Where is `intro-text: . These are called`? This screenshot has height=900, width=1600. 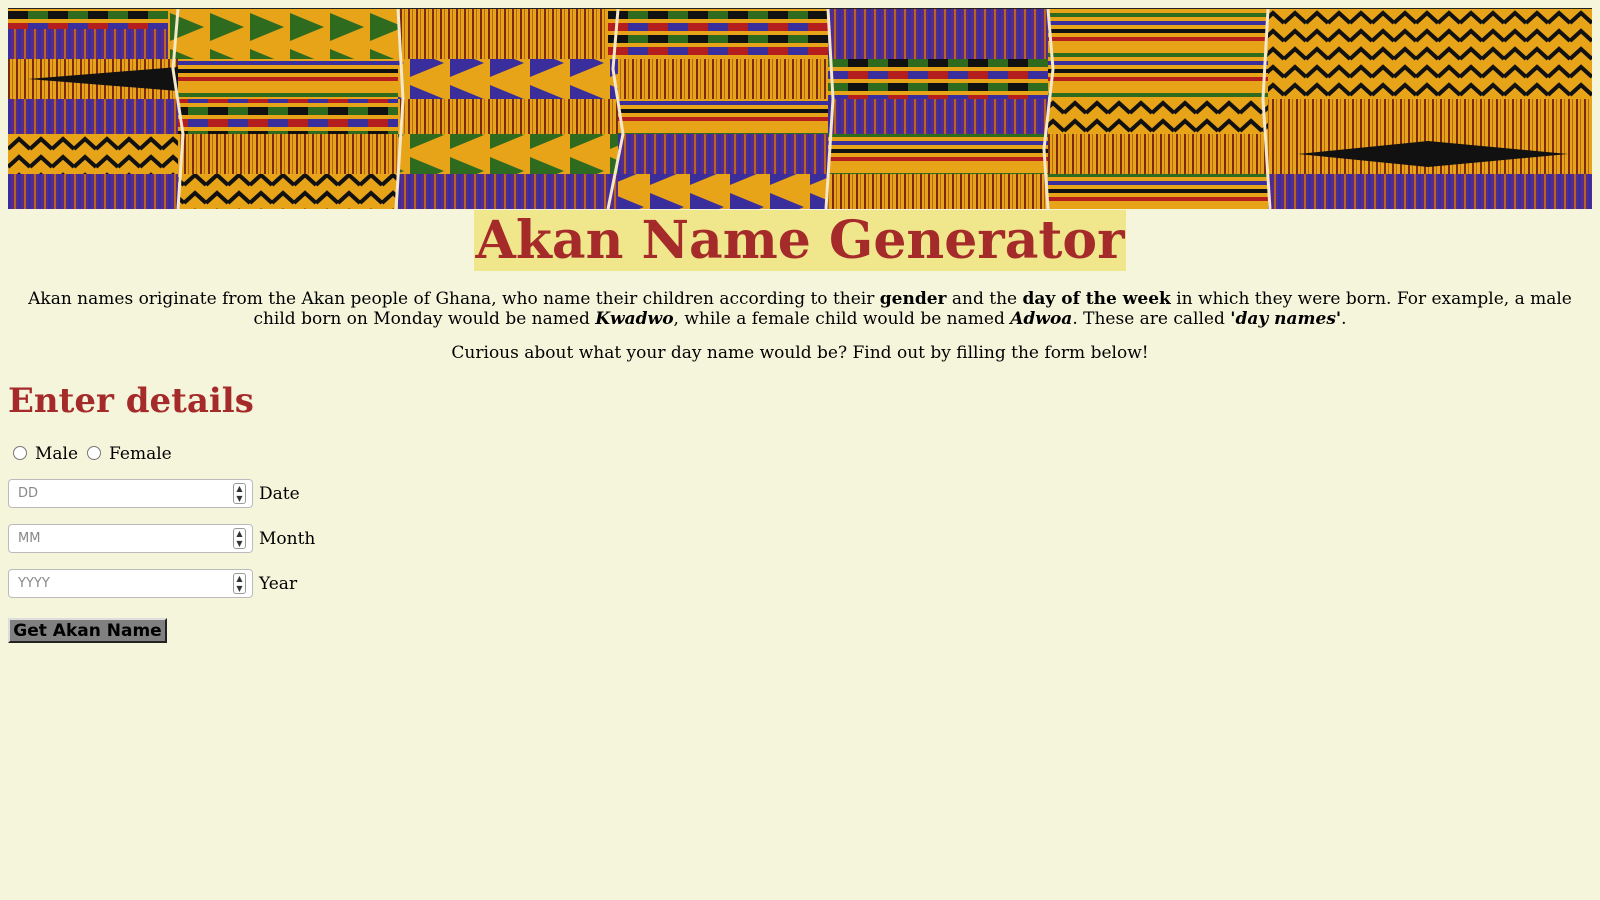 intro-text: . These are called is located at coordinates (1151, 319).